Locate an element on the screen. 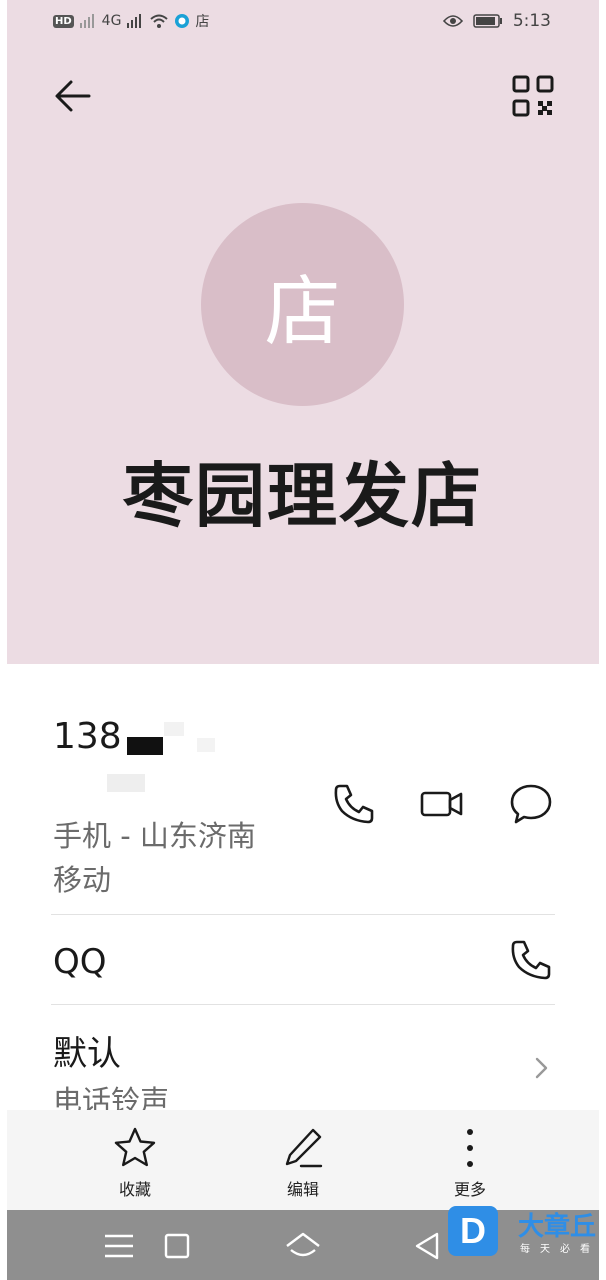  phone-type-label: 手机 - 山东济南 移动 is located at coordinates (154, 858).